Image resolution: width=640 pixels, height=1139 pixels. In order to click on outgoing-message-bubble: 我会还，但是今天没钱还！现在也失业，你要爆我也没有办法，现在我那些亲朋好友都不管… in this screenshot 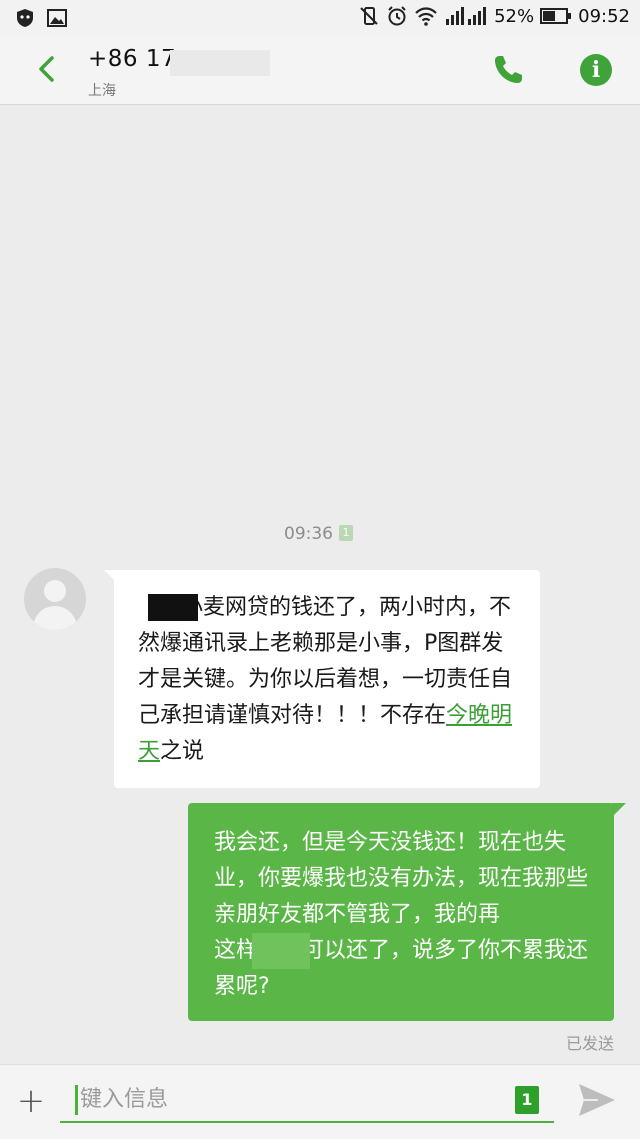, I will do `click(401, 912)`.